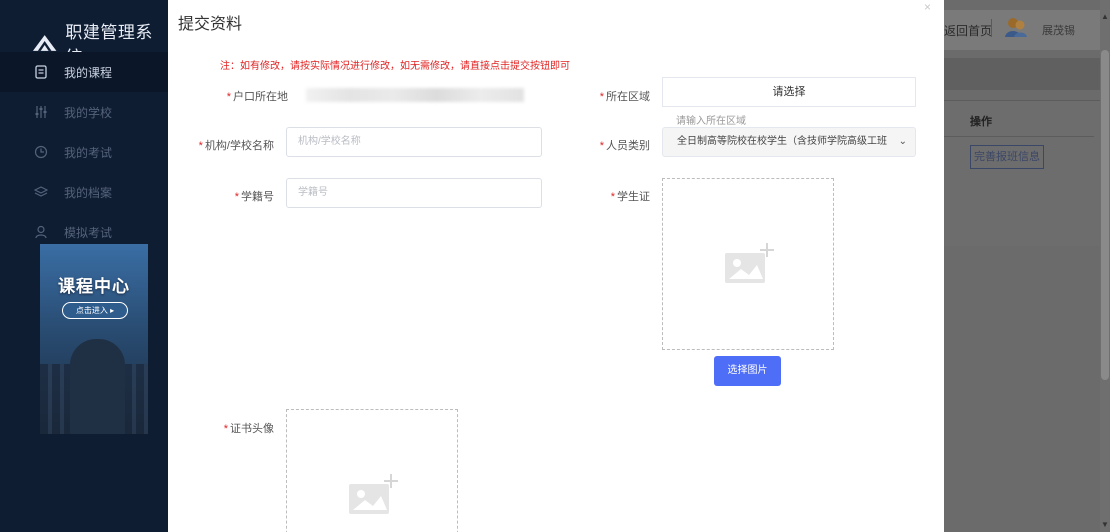 This screenshot has width=1110, height=532. I want to click on background-toolbar, so click(1022, 74).